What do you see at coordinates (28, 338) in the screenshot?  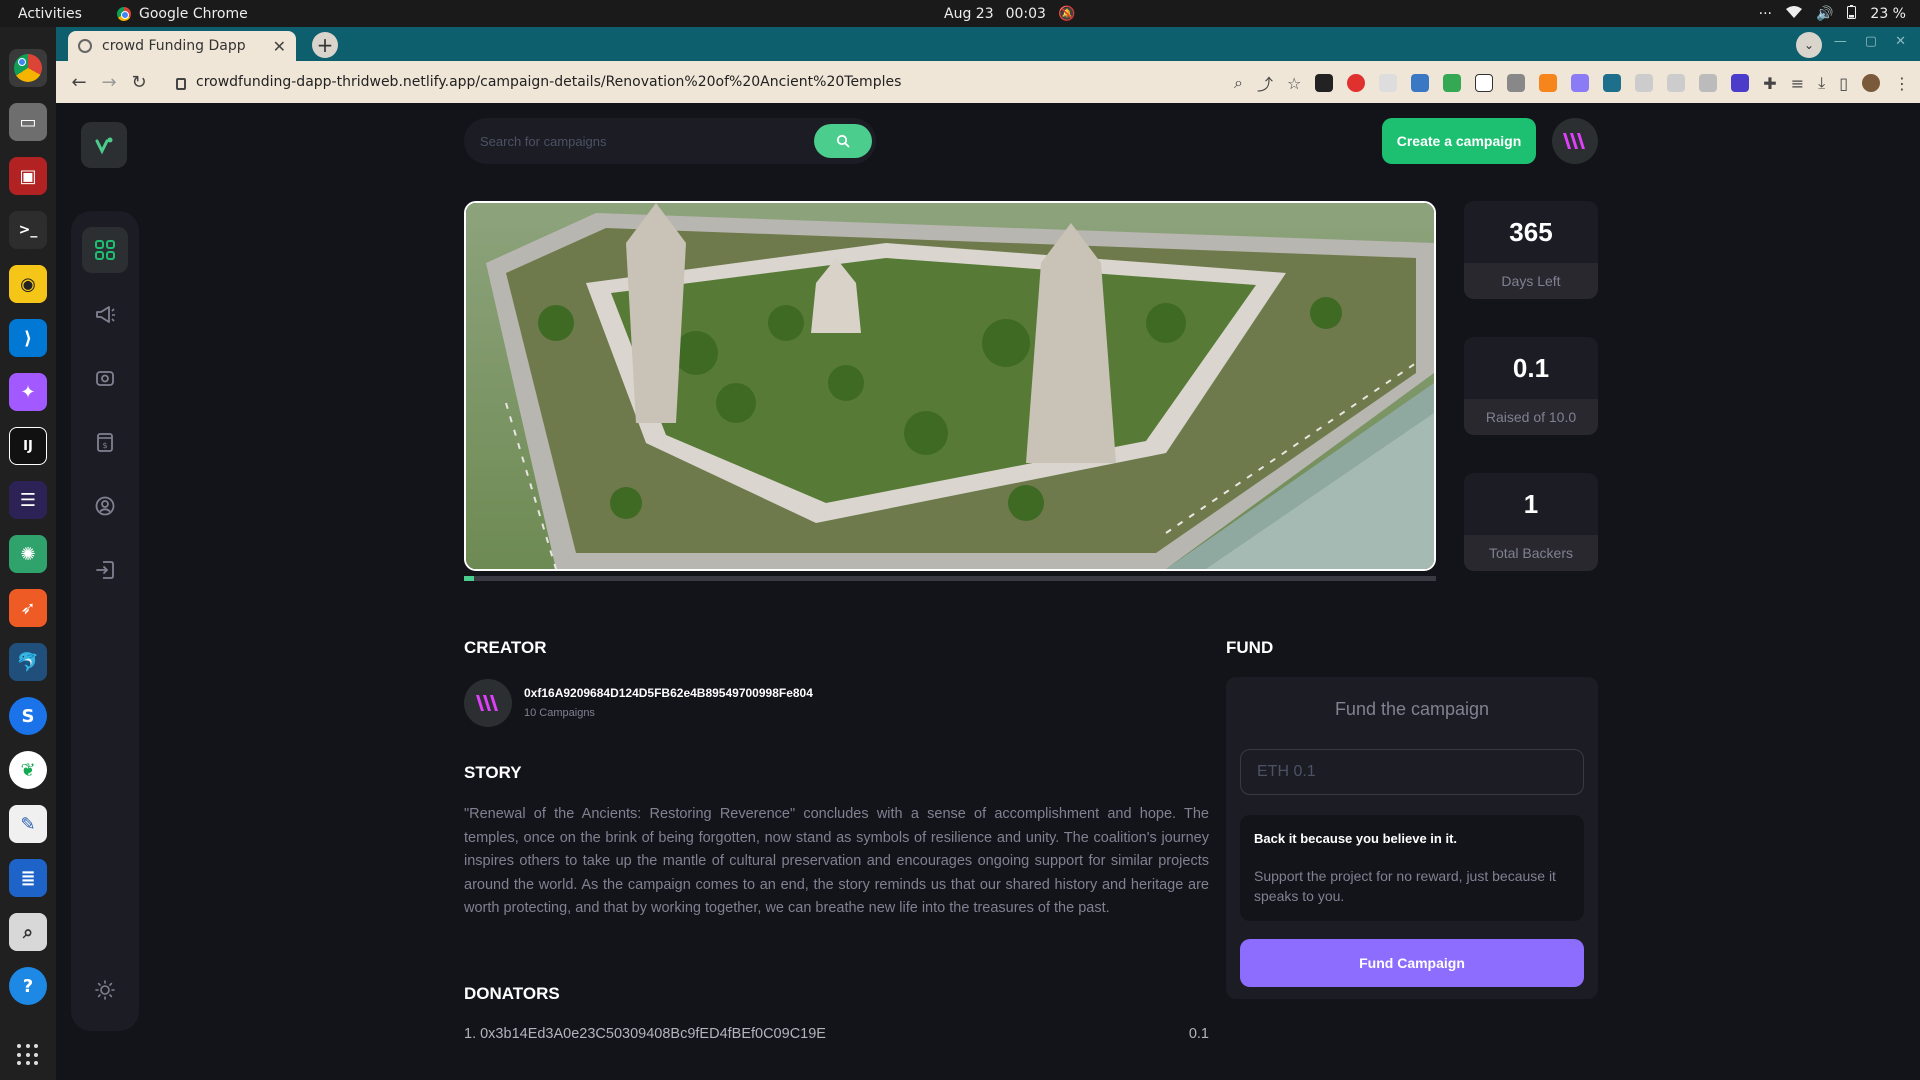 I see `vscode-dock-icon: ⟩` at bounding box center [28, 338].